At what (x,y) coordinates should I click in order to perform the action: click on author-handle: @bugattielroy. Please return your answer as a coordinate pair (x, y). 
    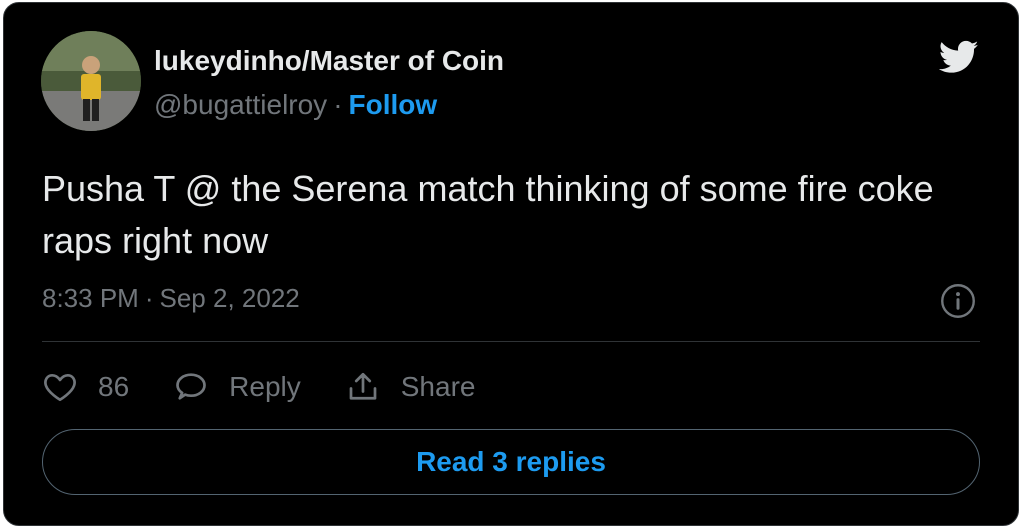
    Looking at the image, I should click on (240, 104).